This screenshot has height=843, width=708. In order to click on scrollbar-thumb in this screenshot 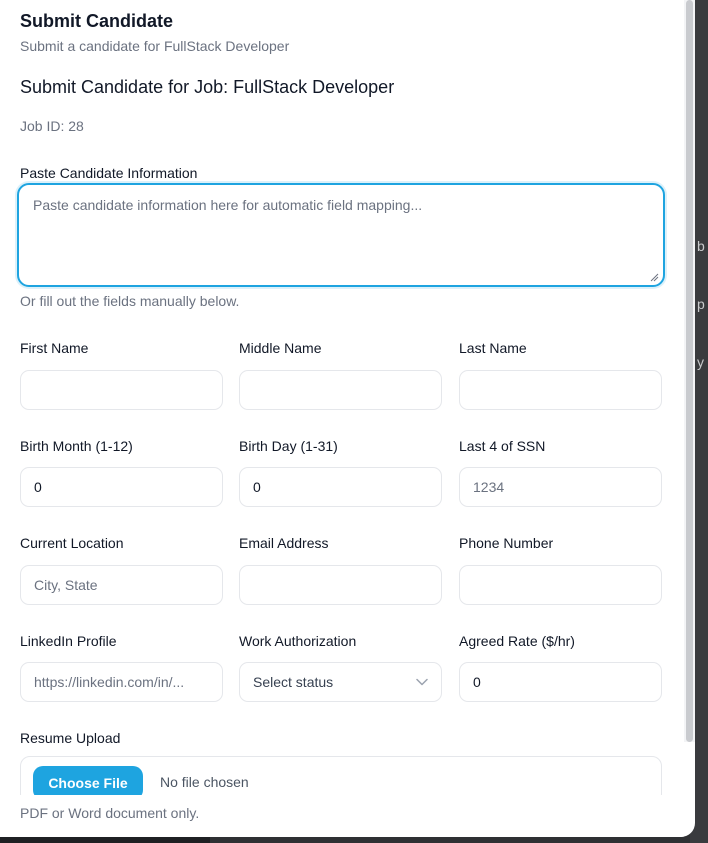, I will do `click(689, 371)`.